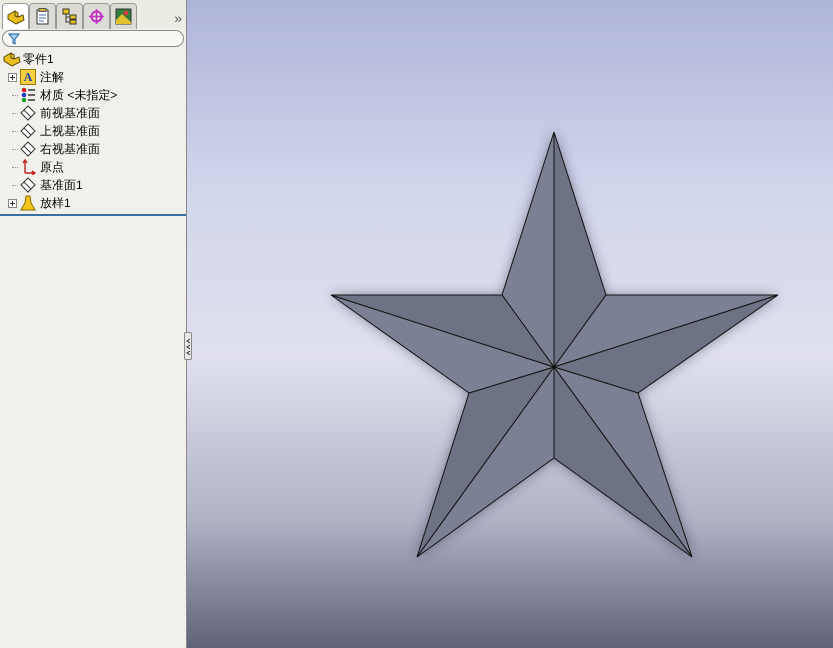 This screenshot has height=648, width=833. Describe the element at coordinates (52, 77) in the screenshot. I see `tree-item: 注解` at that location.